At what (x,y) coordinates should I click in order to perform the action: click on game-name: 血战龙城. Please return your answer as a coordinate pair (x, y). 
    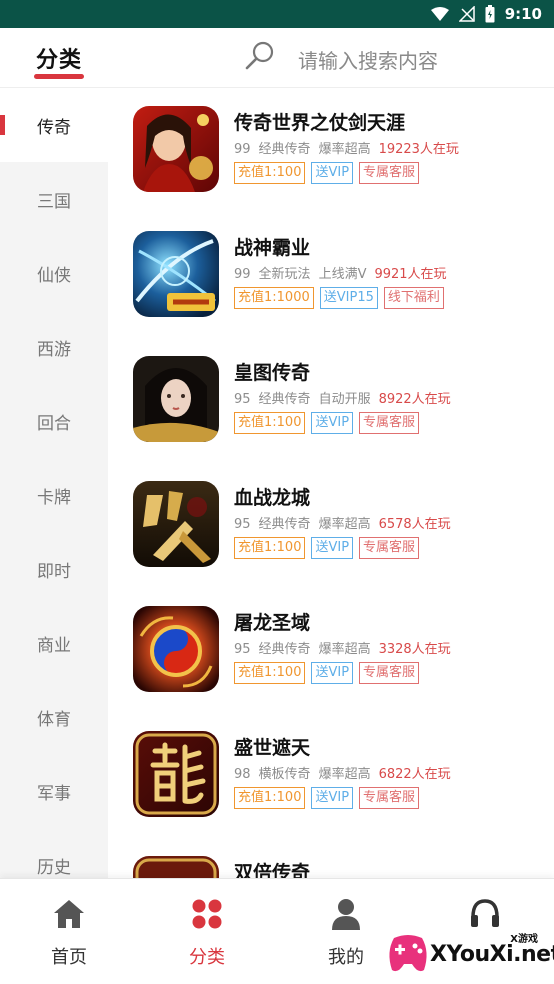
    Looking at the image, I should click on (272, 498).